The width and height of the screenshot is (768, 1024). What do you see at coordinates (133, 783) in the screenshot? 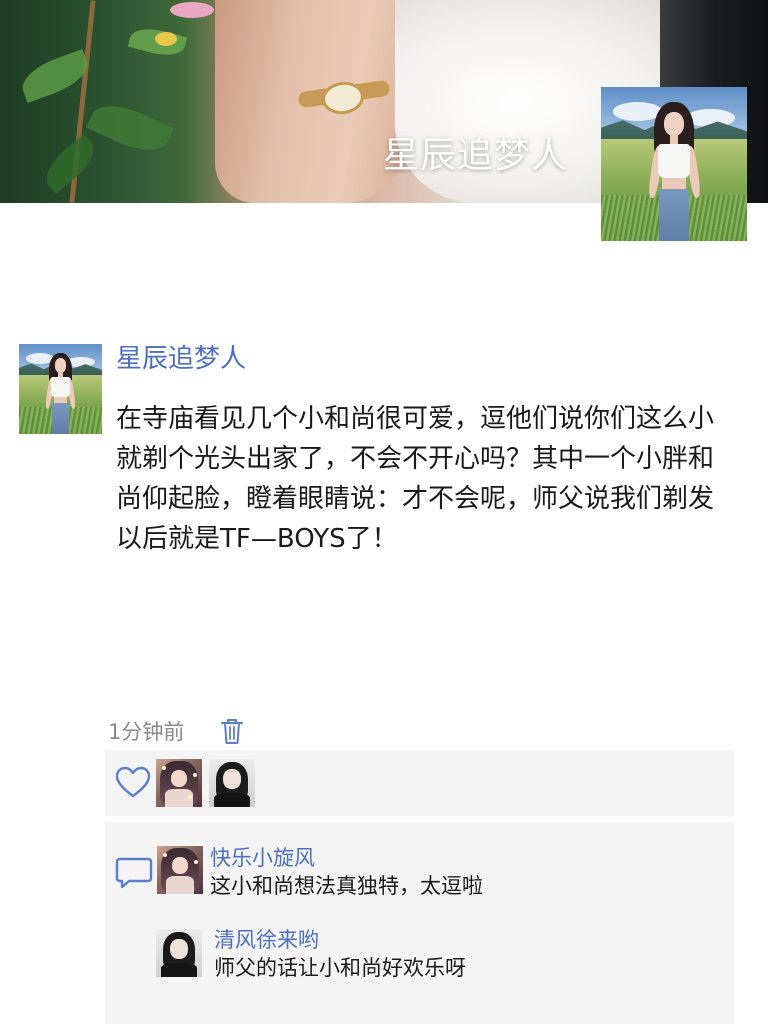
I see `heart-icon` at bounding box center [133, 783].